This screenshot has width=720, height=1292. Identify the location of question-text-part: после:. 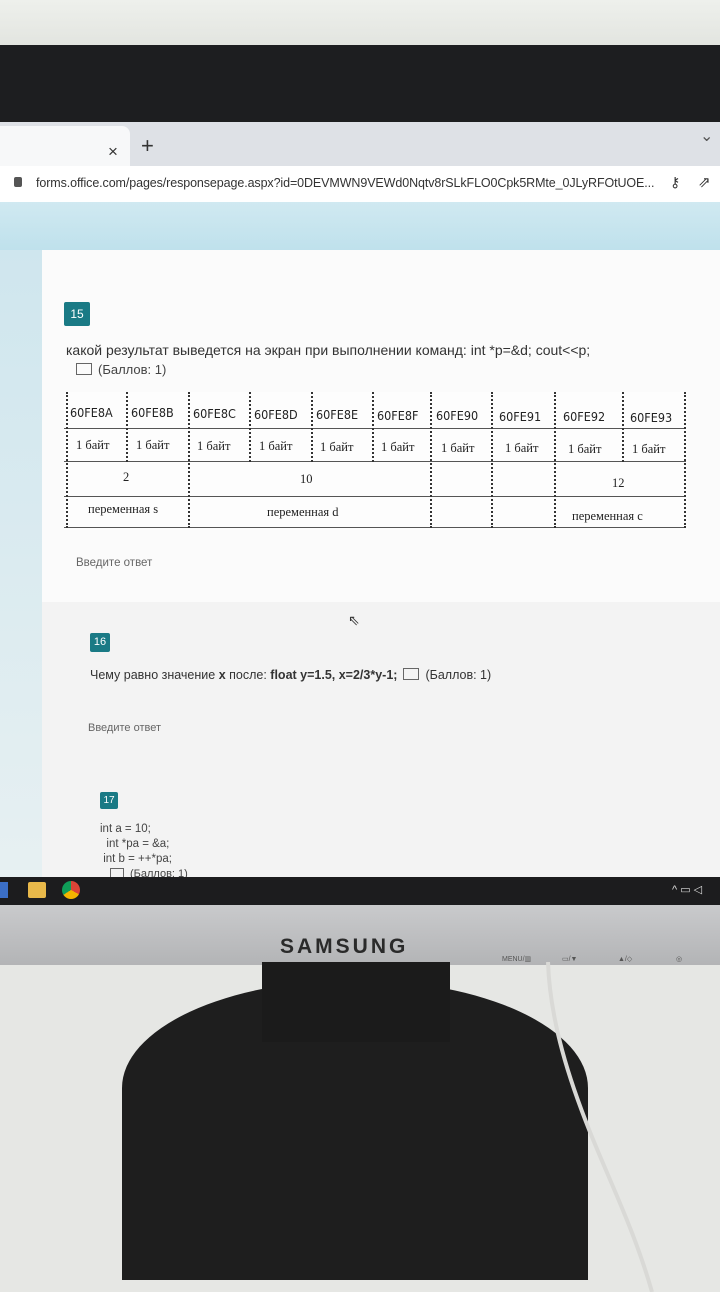
(248, 675).